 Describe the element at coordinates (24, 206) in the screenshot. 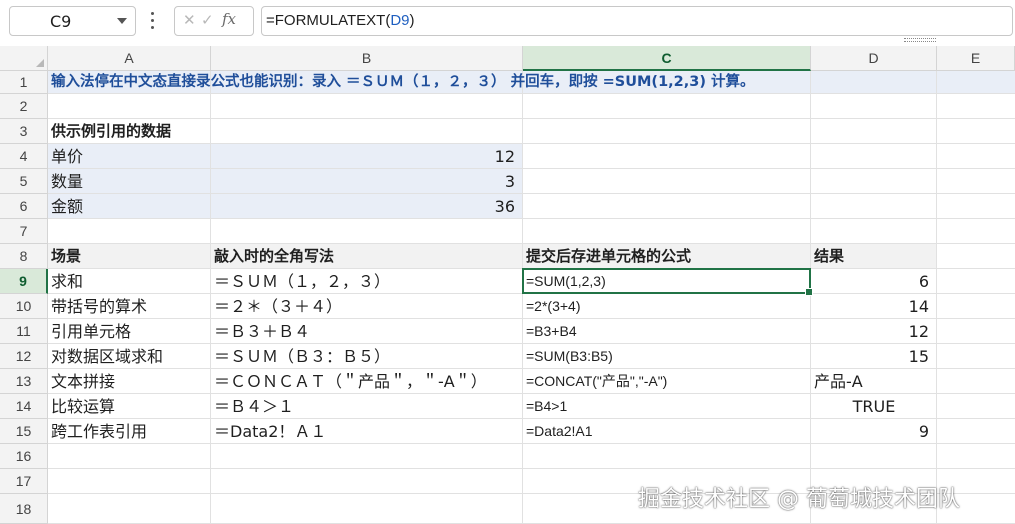

I see `row-header-6: 6` at that location.